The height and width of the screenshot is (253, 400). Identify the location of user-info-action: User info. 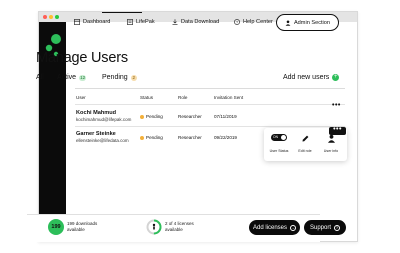
(331, 143).